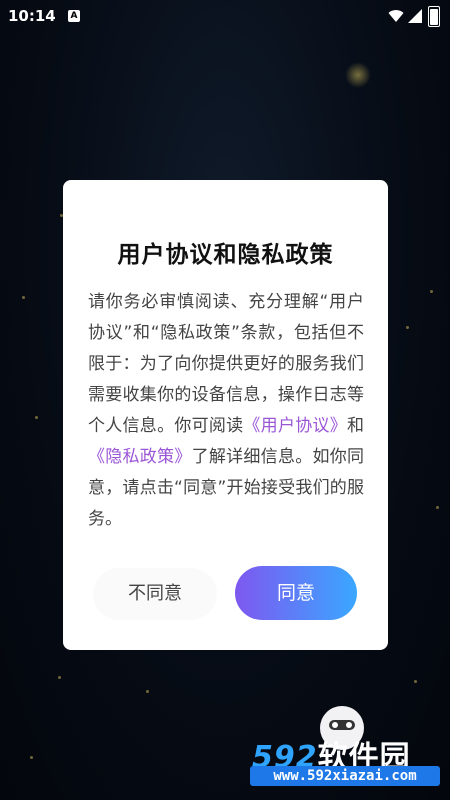  What do you see at coordinates (225, 17) in the screenshot?
I see `status-bar: 10:14 A` at bounding box center [225, 17].